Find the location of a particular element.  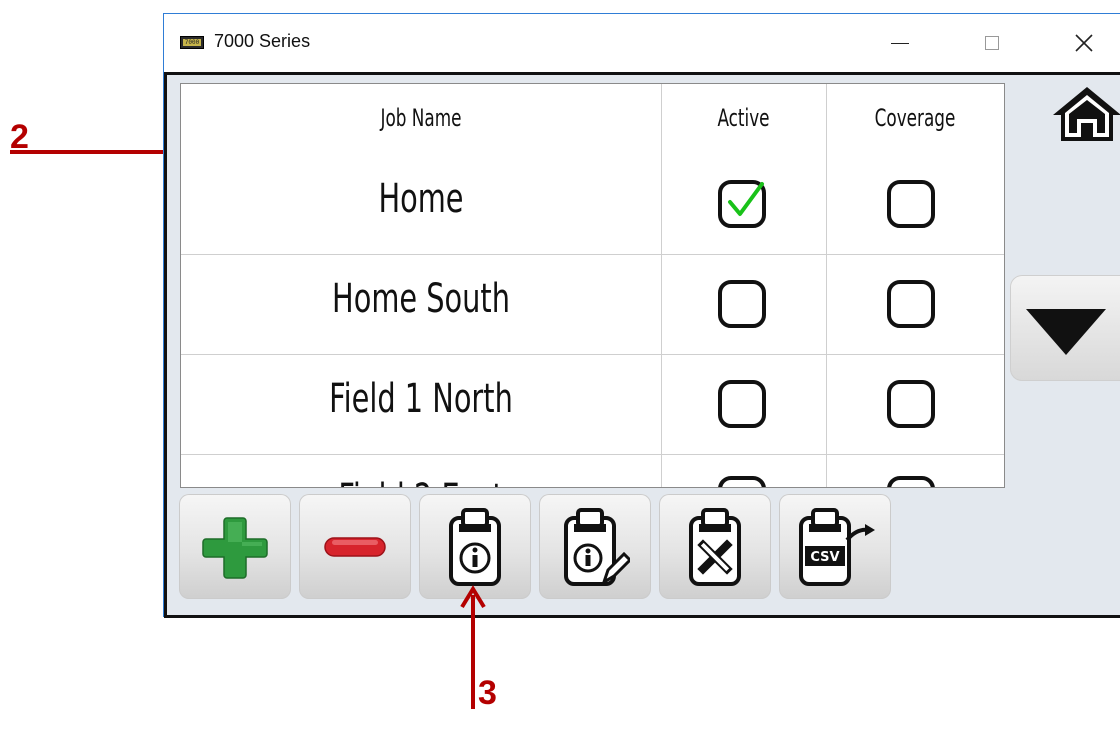

minimize-button is located at coordinates (900, 43).